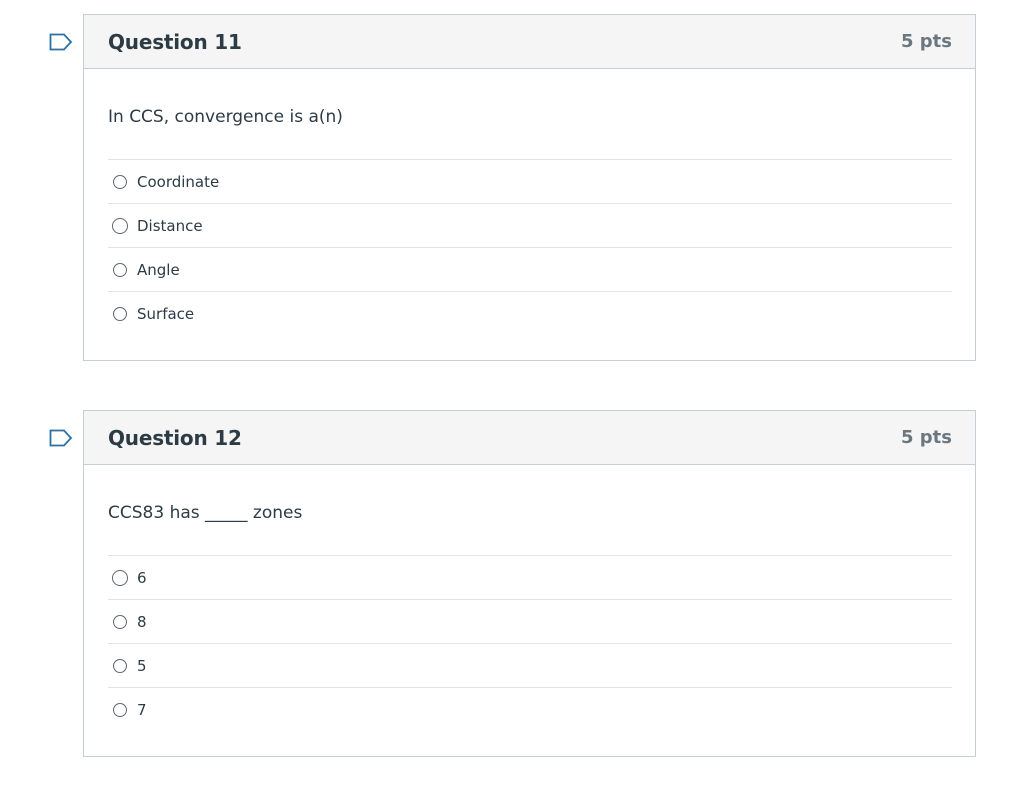 Image resolution: width=1024 pixels, height=788 pixels. Describe the element at coordinates (166, 314) in the screenshot. I see `answer-label: Surface` at that location.